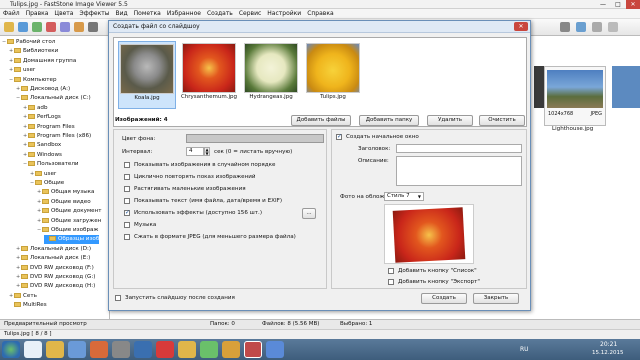 Image resolution: width=640 pixels, height=360 pixels. What do you see at coordinates (209, 349) in the screenshot?
I see `chrome-icon` at bounding box center [209, 349].